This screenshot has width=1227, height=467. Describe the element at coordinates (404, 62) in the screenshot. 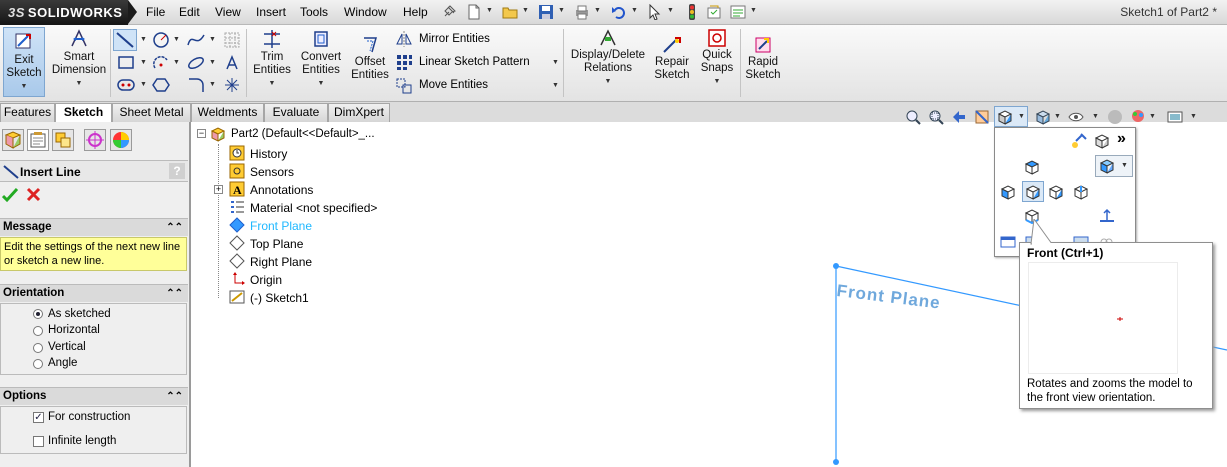

I see `linear-sketch-pattern-icon` at that location.